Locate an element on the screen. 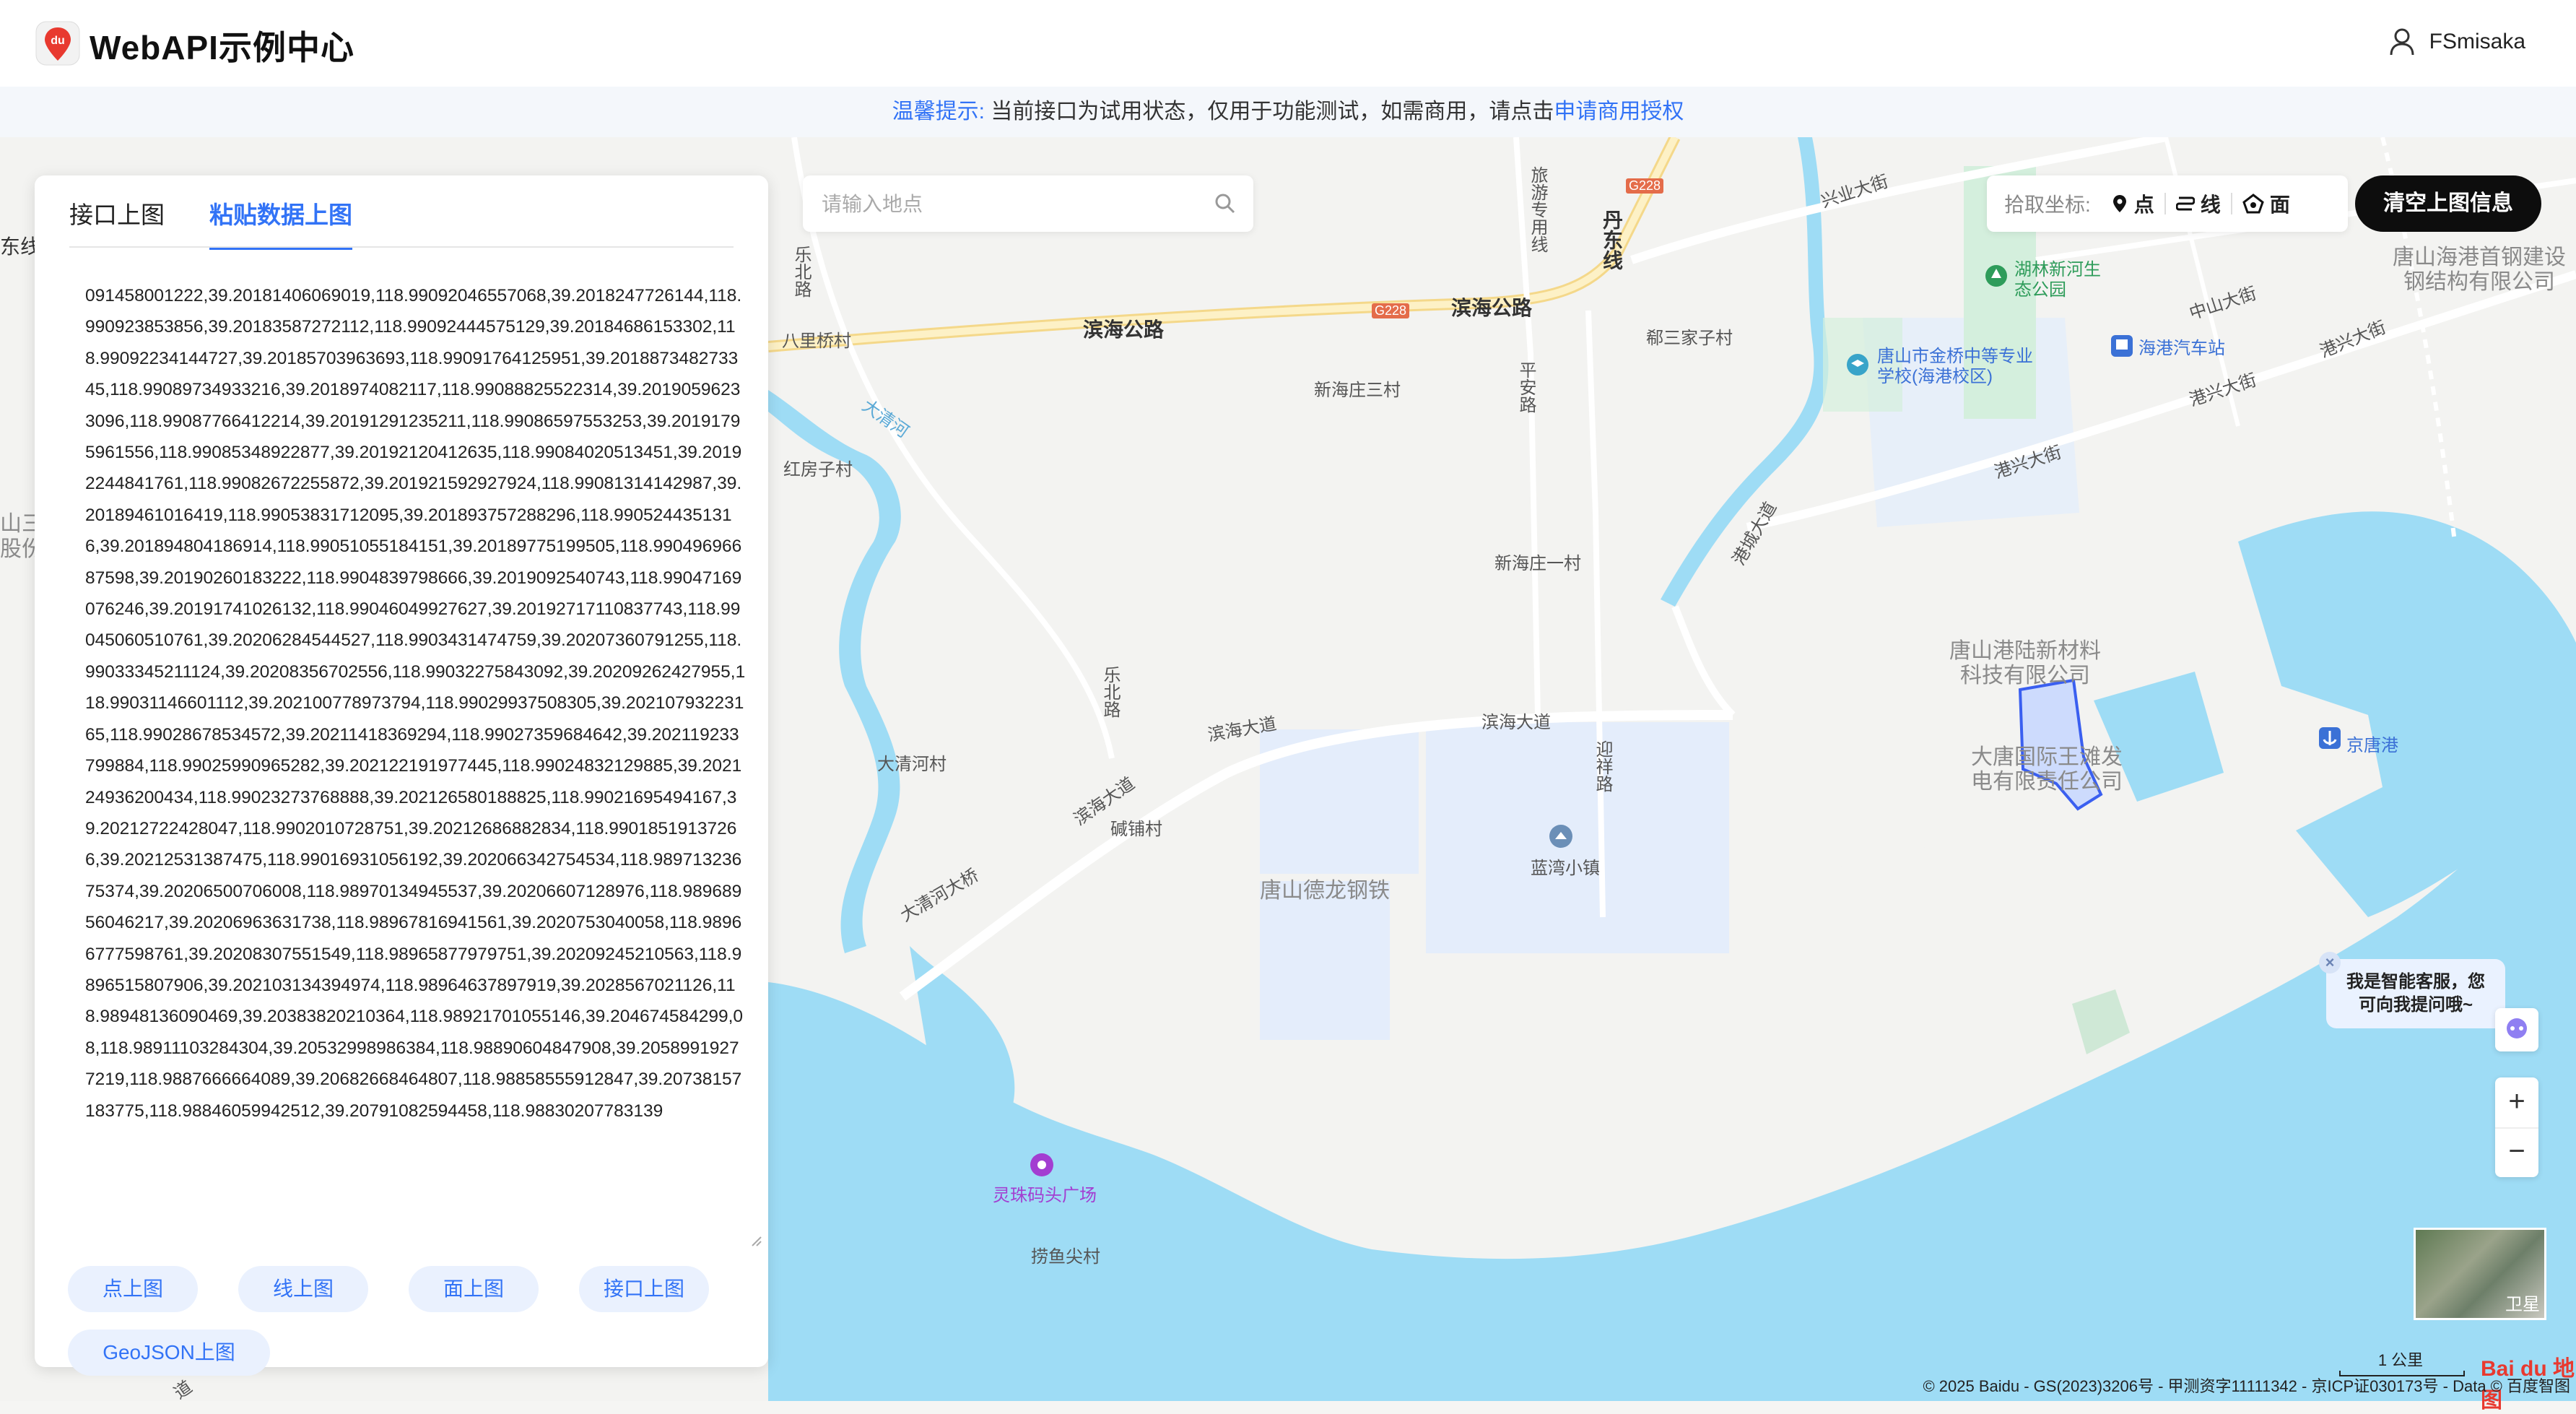  map-label: 新海庄一村 is located at coordinates (1537, 563).